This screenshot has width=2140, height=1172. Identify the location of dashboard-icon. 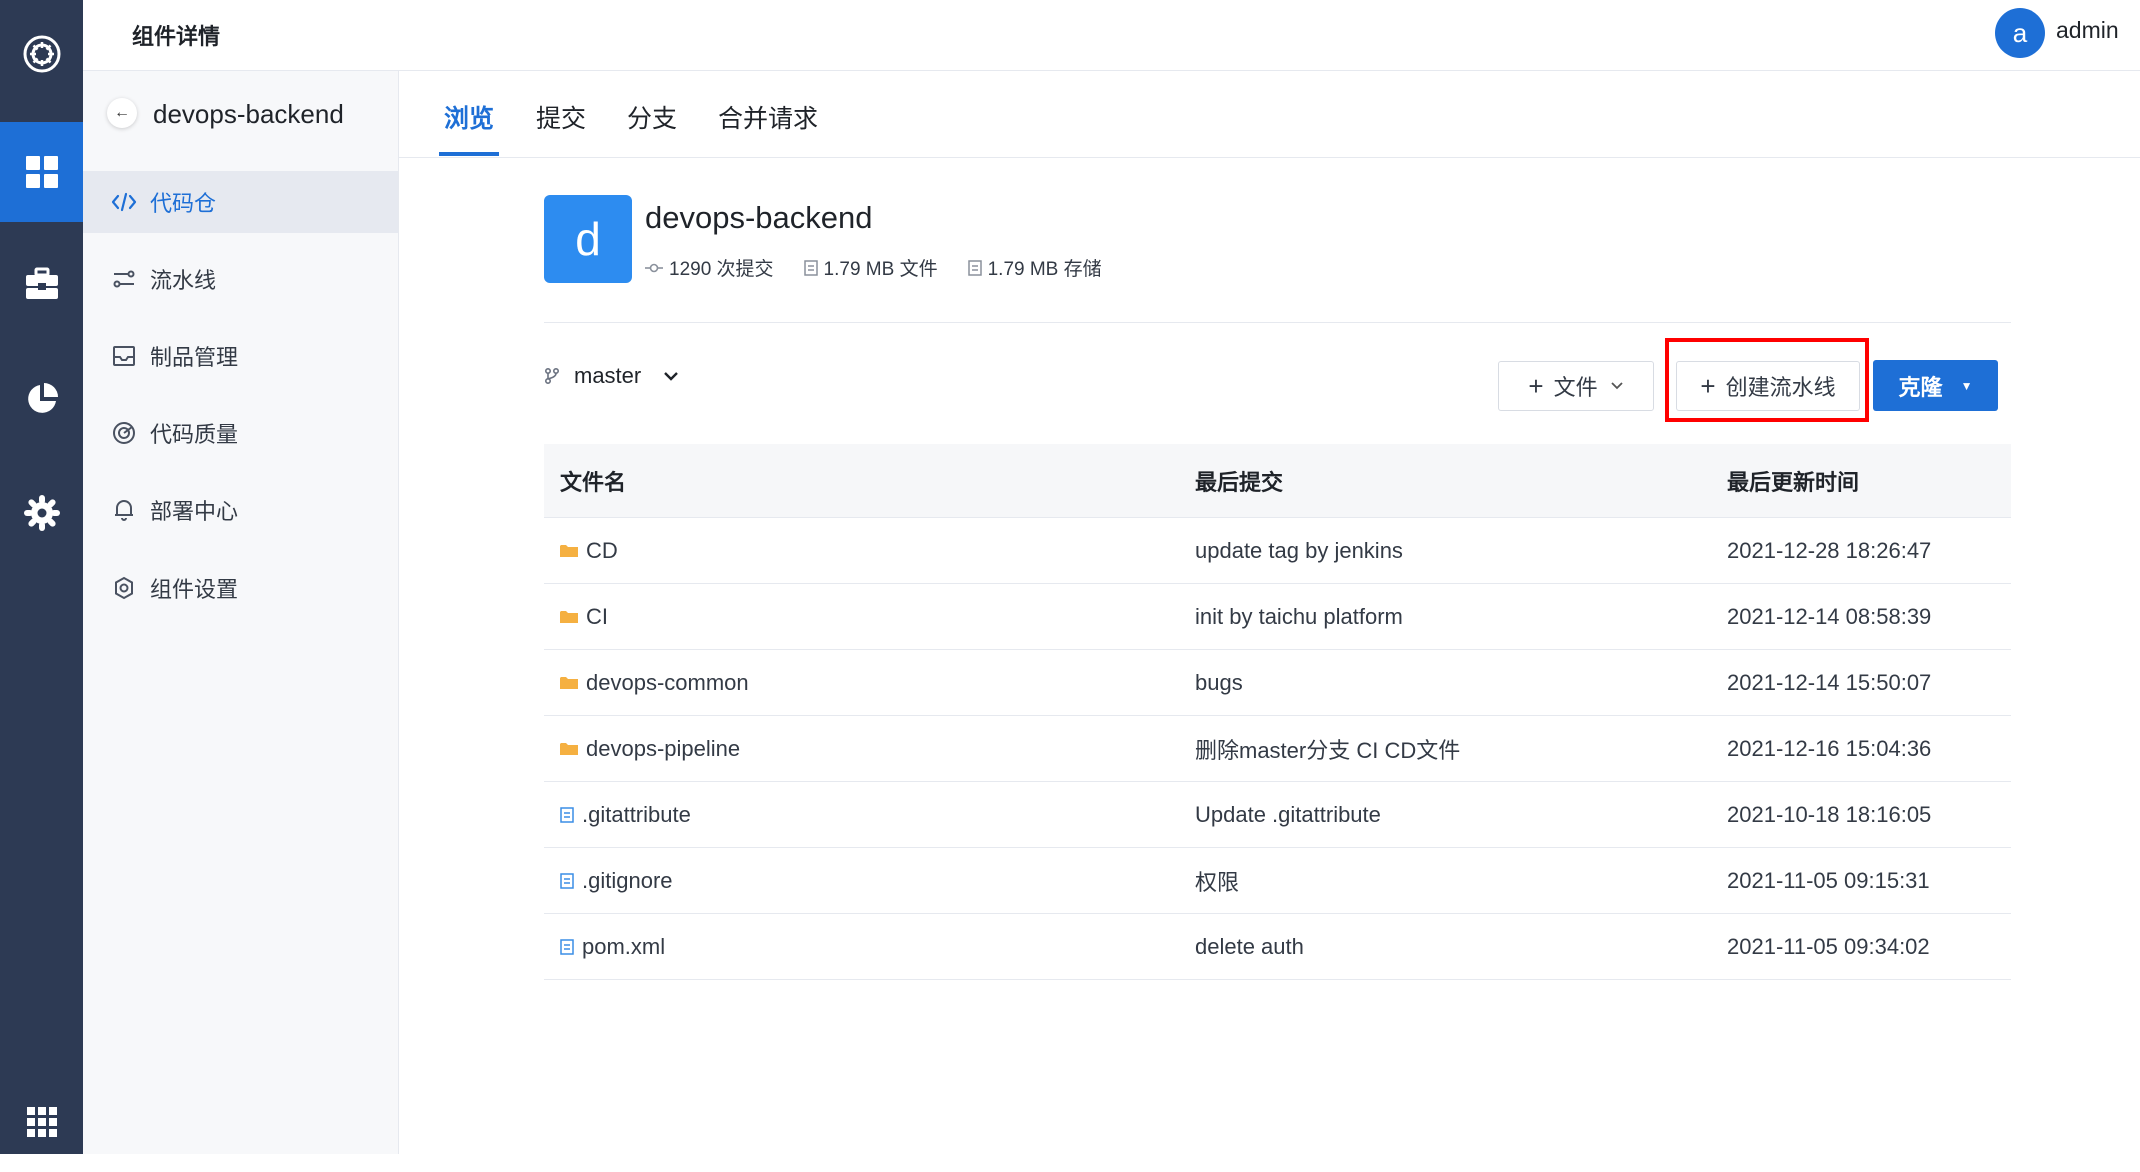
(41, 172).